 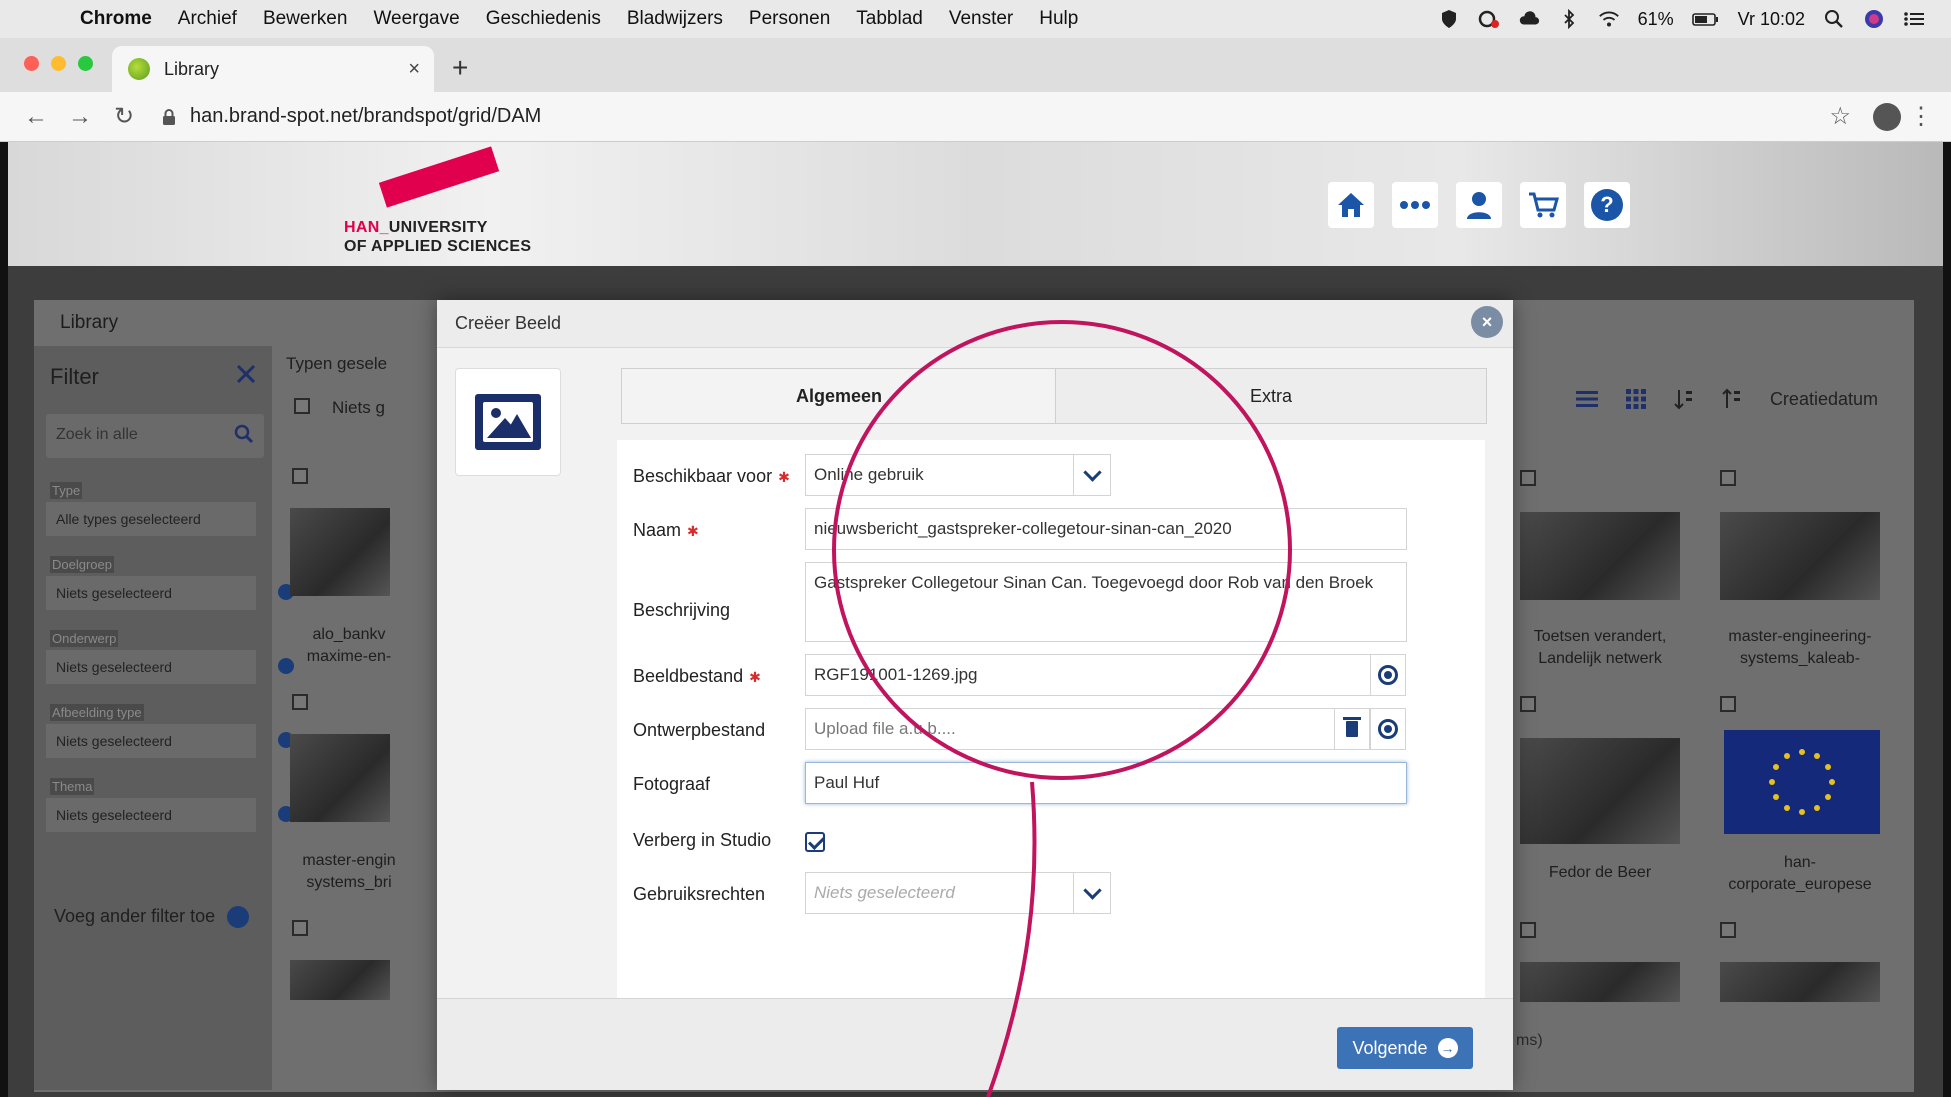 I want to click on eu-flag-thumbnail, so click(x=1802, y=782).